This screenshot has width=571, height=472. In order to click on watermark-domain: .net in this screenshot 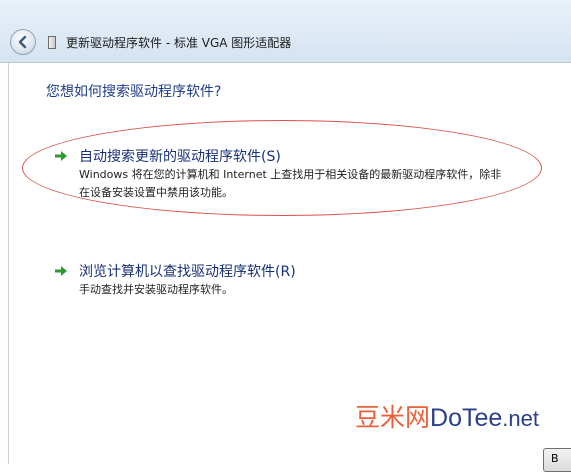, I will do `click(520, 418)`.